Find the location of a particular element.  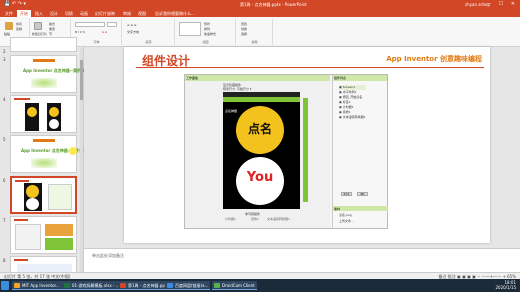

droidcam-icon is located at coordinates (217, 285).